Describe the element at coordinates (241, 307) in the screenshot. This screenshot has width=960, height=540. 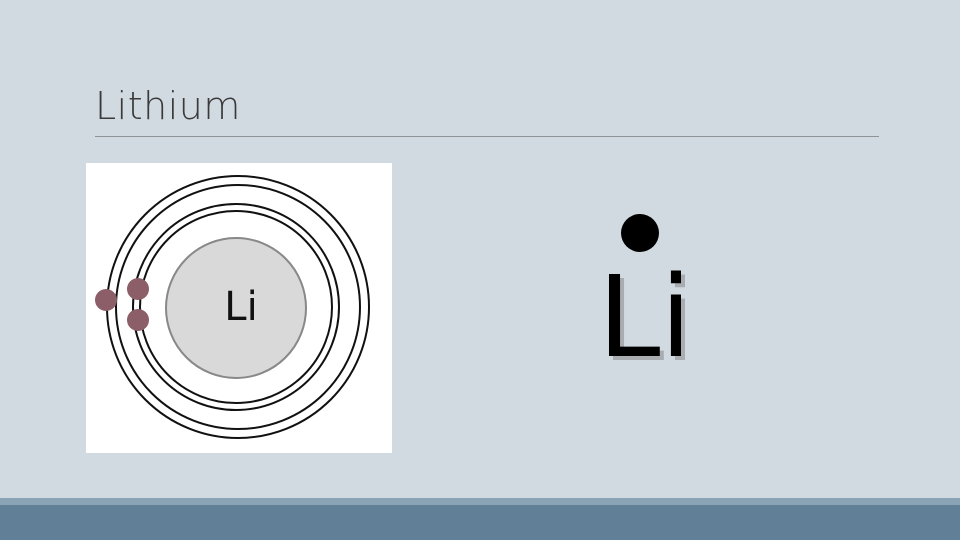
I see `nucleus-label: Li` at that location.